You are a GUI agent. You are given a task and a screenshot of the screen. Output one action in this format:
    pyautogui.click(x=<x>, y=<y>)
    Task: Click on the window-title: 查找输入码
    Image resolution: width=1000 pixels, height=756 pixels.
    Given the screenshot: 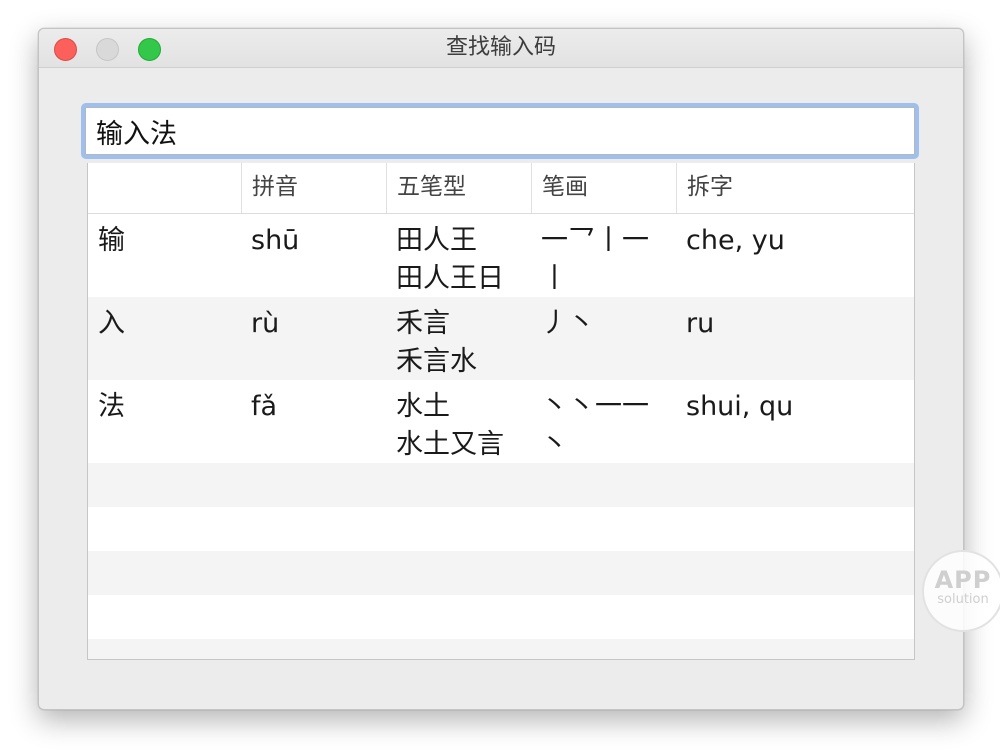 What is the action you would take?
    pyautogui.click(x=500, y=47)
    